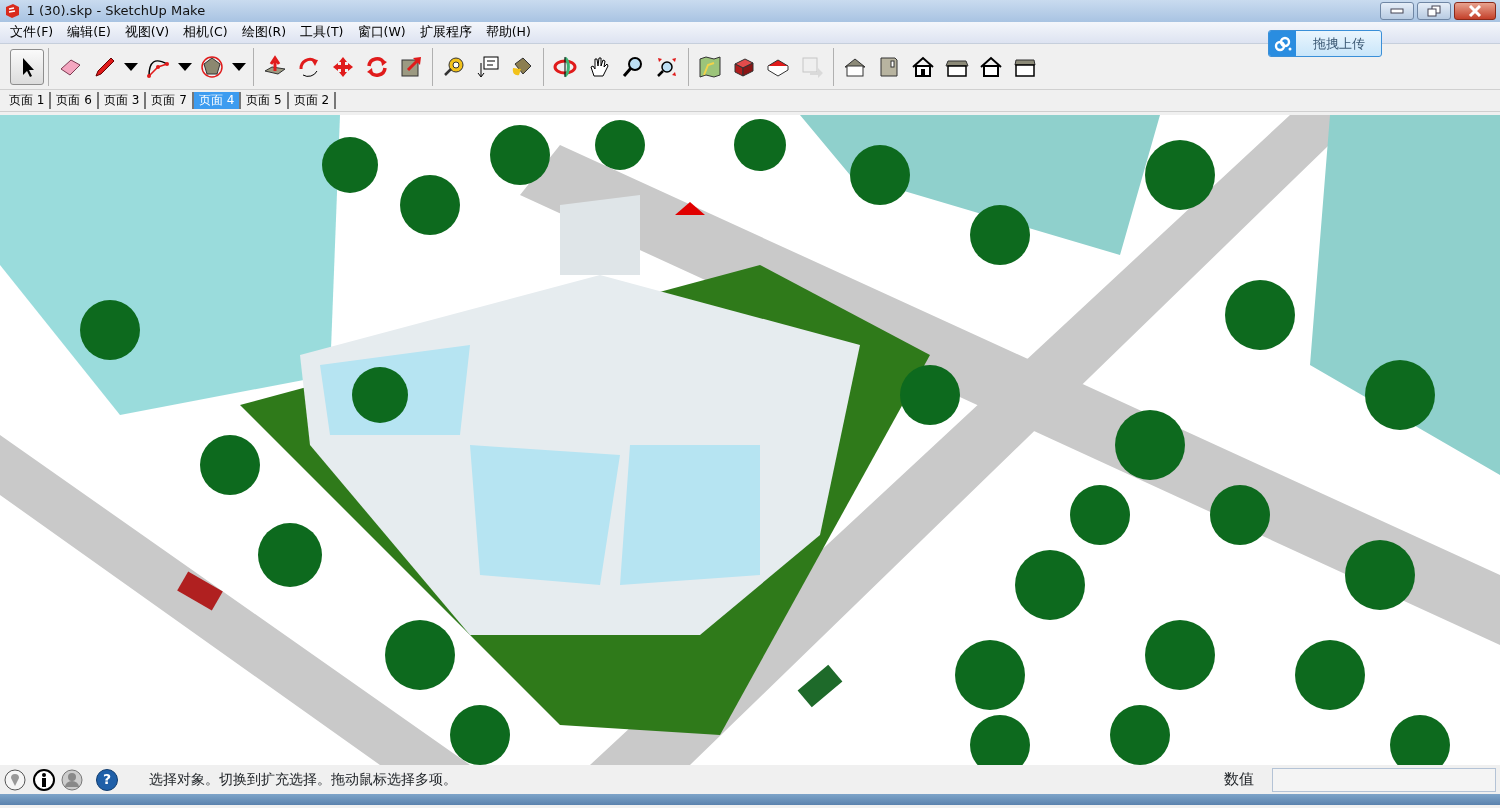 This screenshot has width=1500, height=808. I want to click on menu-item: 文件(F), so click(32, 32).